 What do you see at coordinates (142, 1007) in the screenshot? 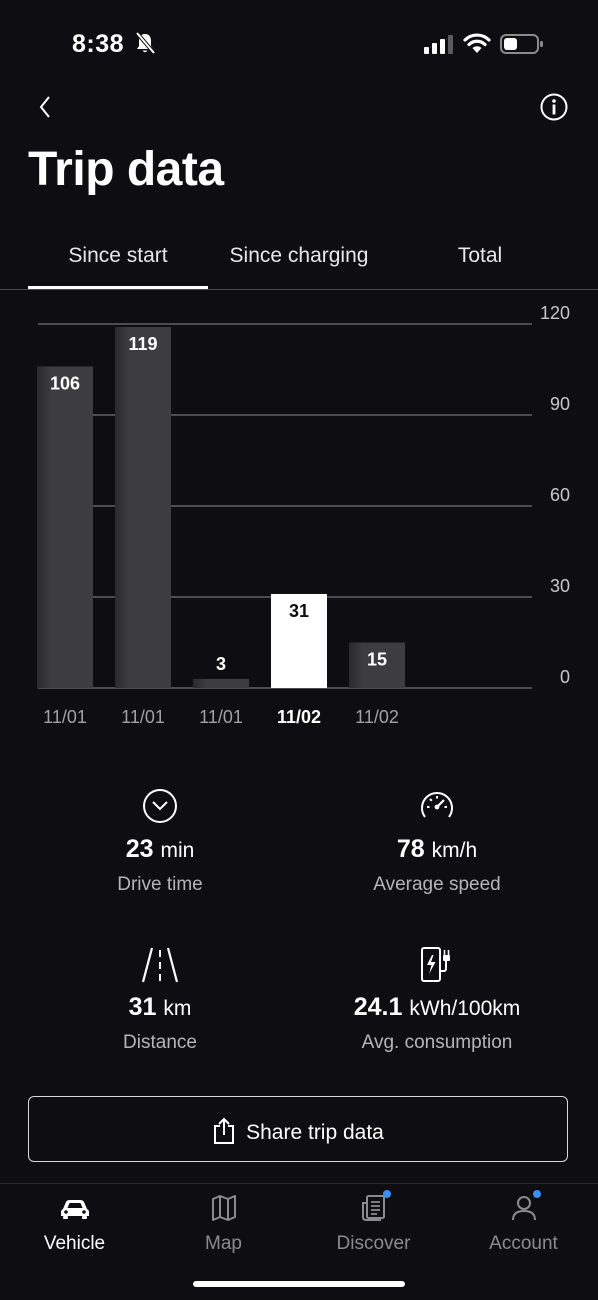
I see `distance-value: 31` at bounding box center [142, 1007].